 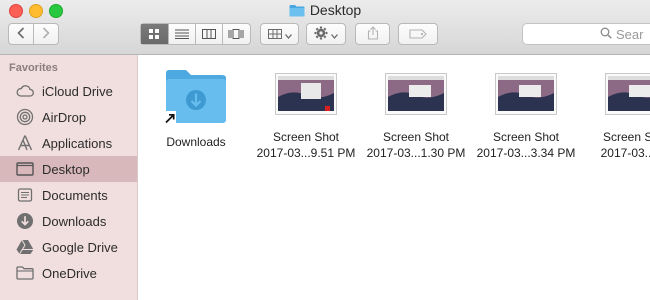 I want to click on sidebar-item-label: AirDrop, so click(x=64, y=117).